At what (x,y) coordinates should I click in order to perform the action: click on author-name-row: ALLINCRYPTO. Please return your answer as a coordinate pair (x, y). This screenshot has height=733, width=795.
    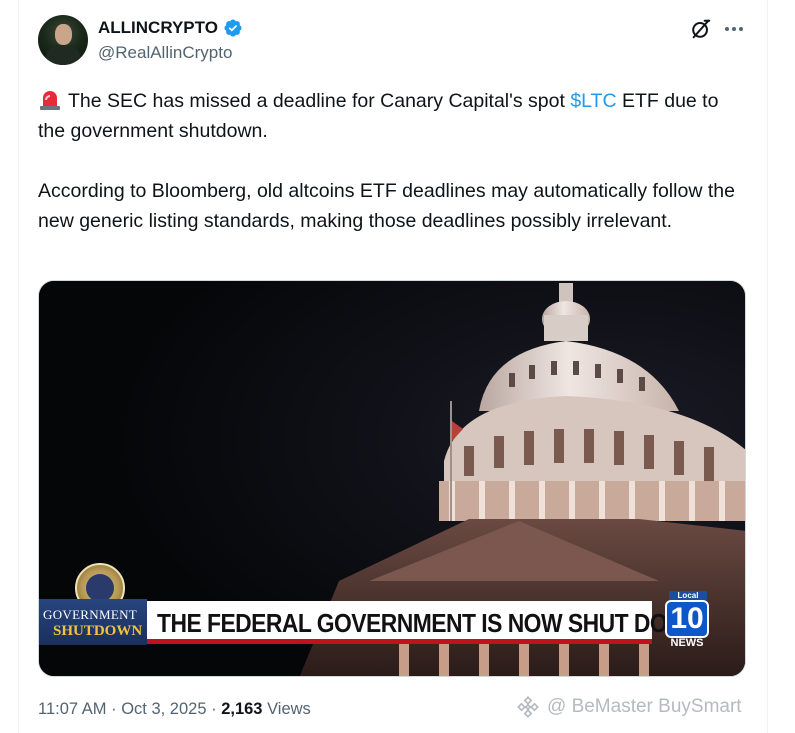
    Looking at the image, I should click on (170, 28).